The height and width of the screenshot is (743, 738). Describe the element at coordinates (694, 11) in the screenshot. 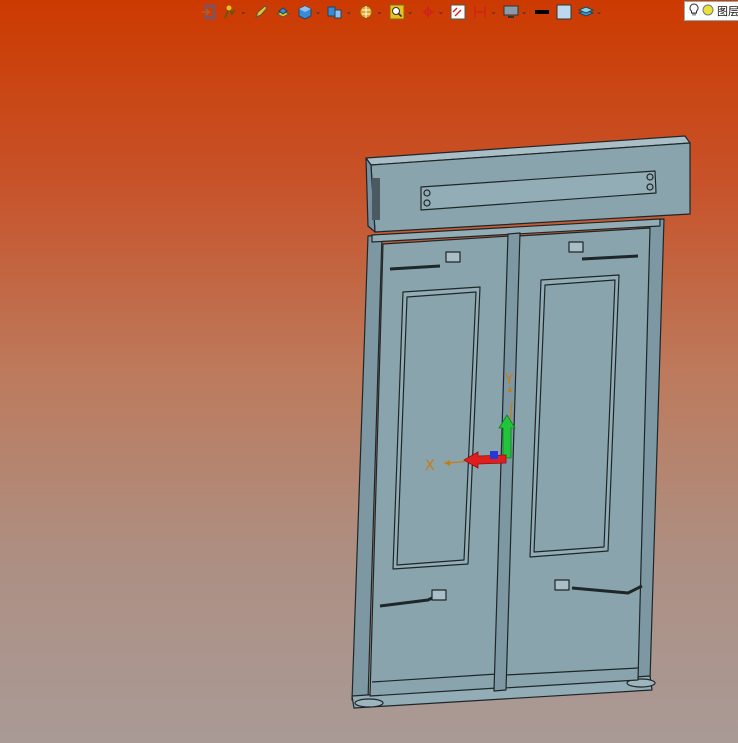

I see `lightbulb-icon` at that location.